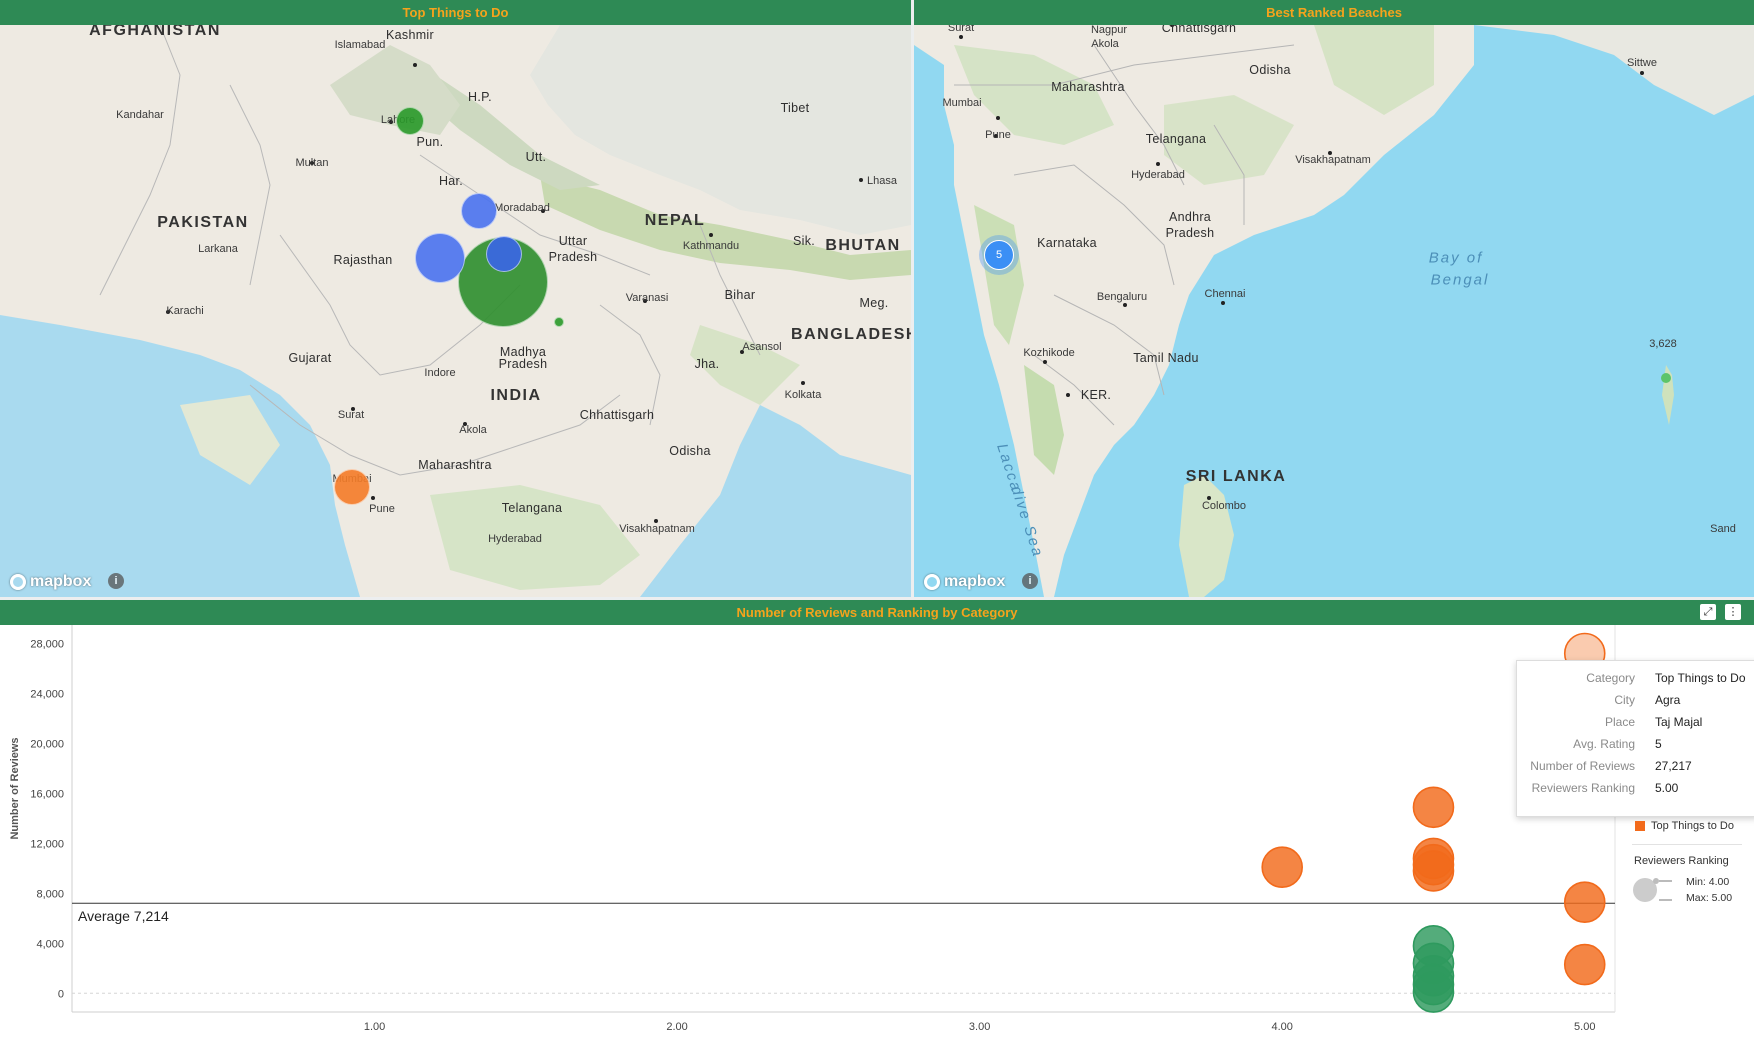 This screenshot has width=1754, height=1038. I want to click on y-tick-label: 12,000, so click(47, 844).